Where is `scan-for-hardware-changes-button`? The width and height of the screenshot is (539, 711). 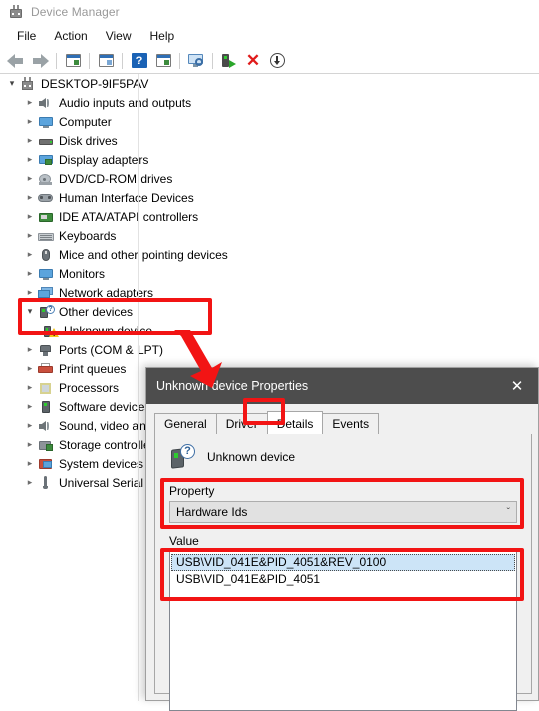 scan-for-hardware-changes-button is located at coordinates (196, 61).